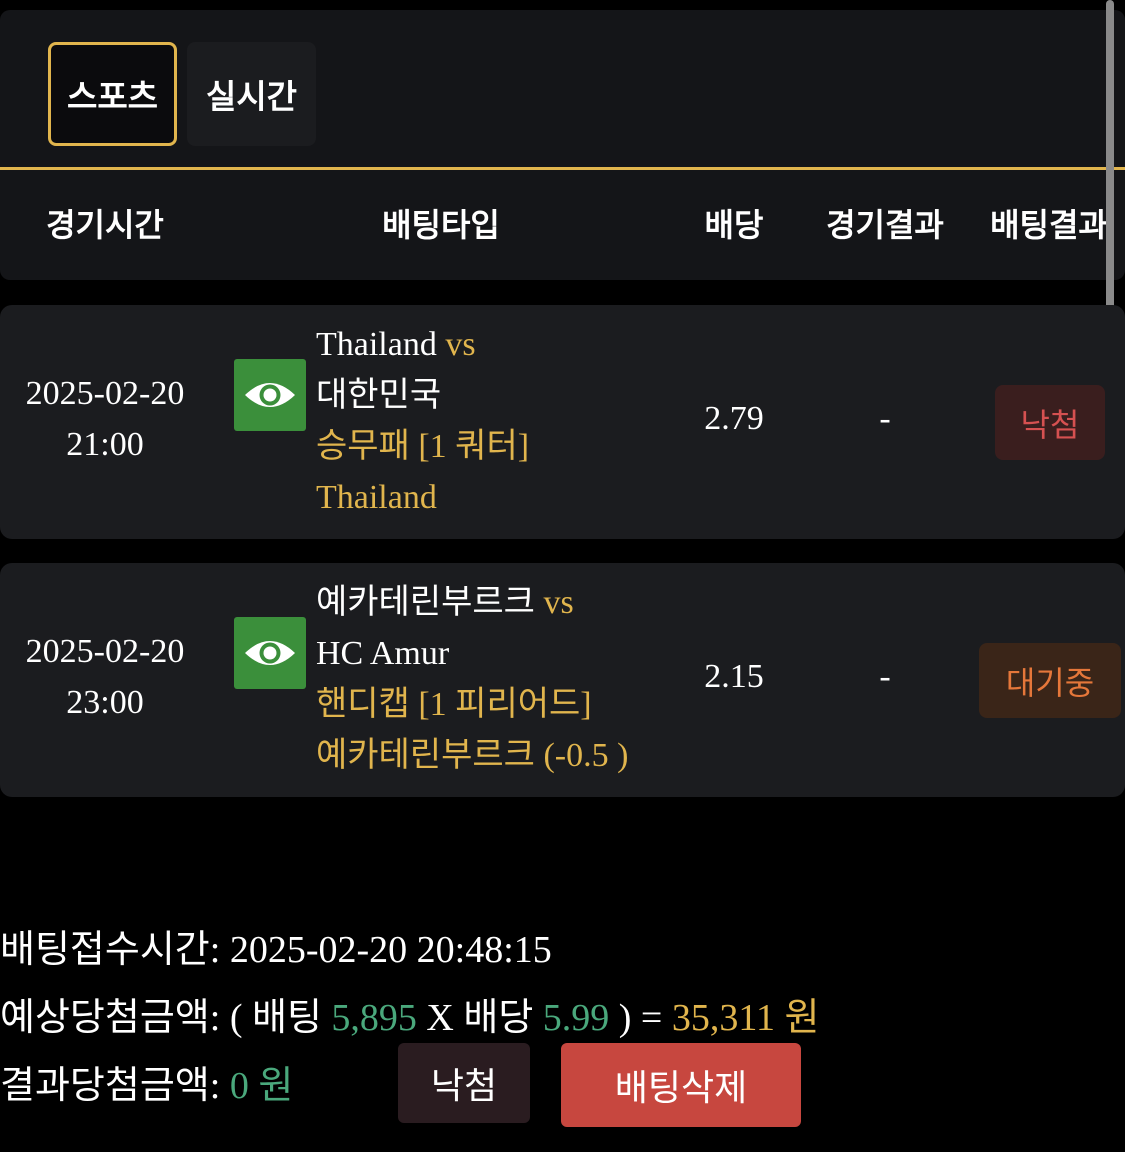 This screenshot has width=1125, height=1152. What do you see at coordinates (723, 1018) in the screenshot?
I see `expected-win-amount: 35,311` at bounding box center [723, 1018].